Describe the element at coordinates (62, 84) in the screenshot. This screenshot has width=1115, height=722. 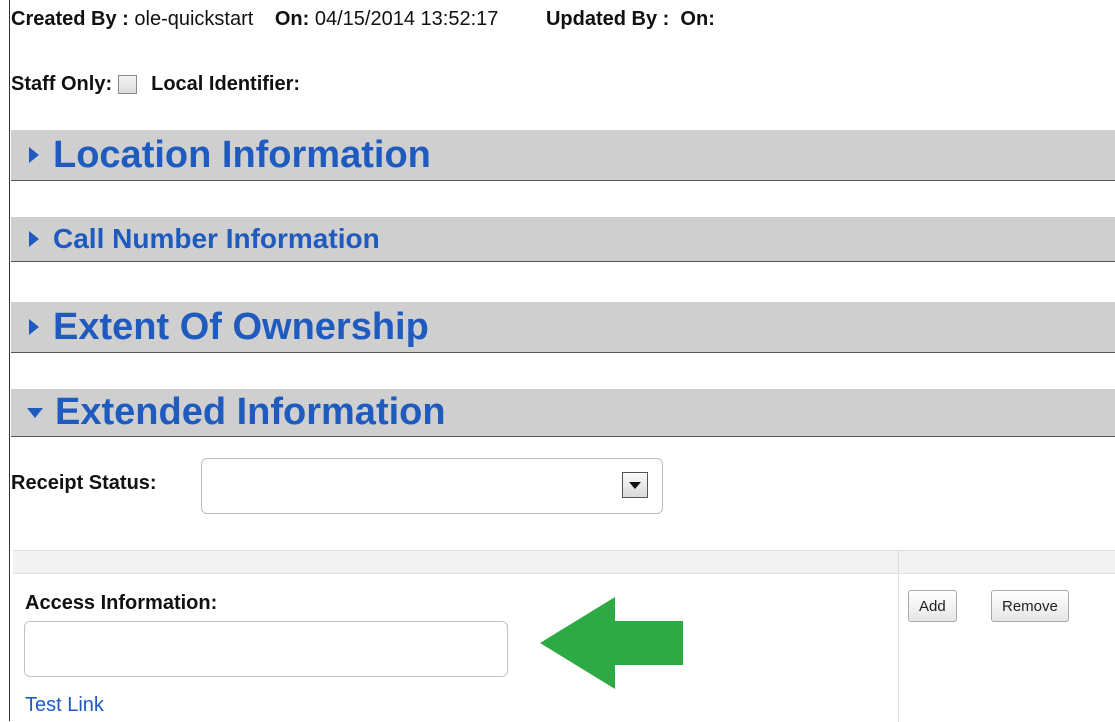
I see `staff-only-label: Staff Only:` at that location.